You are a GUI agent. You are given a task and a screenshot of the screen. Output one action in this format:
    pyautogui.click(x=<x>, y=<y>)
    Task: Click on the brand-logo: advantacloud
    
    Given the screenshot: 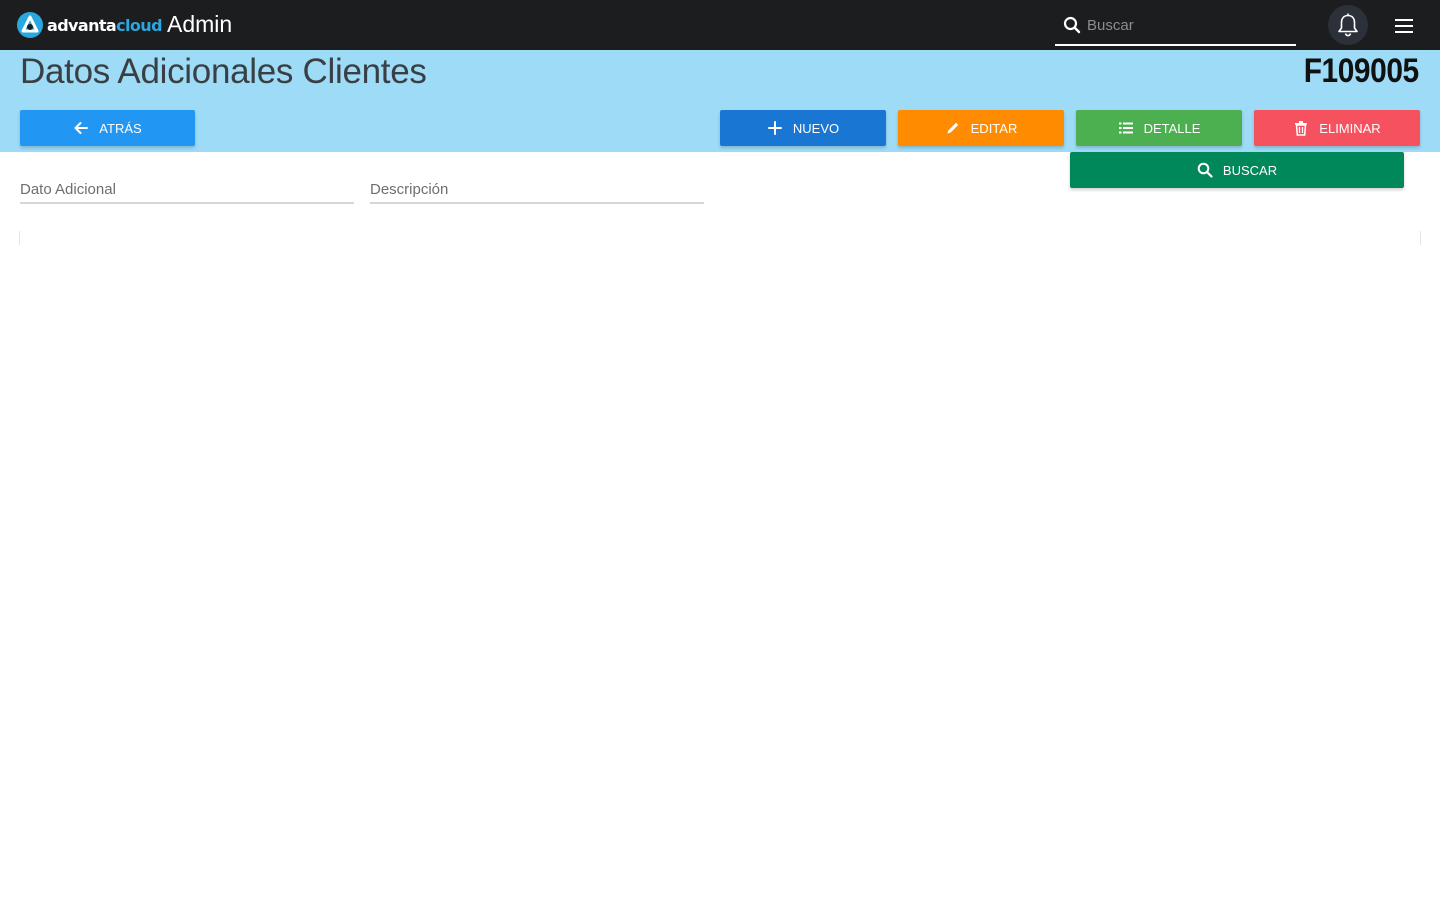 What is the action you would take?
    pyautogui.click(x=89, y=25)
    